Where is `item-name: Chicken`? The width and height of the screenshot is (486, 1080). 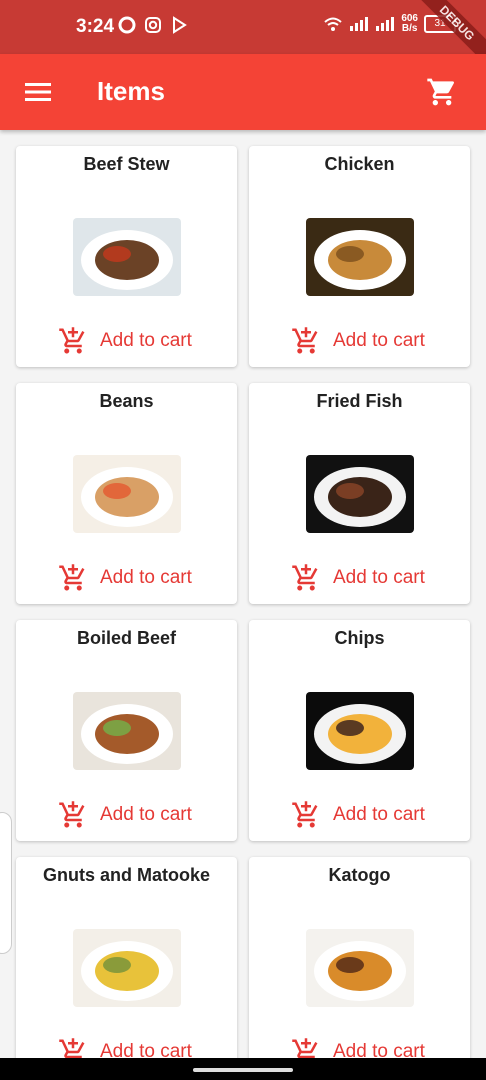 item-name: Chicken is located at coordinates (359, 164).